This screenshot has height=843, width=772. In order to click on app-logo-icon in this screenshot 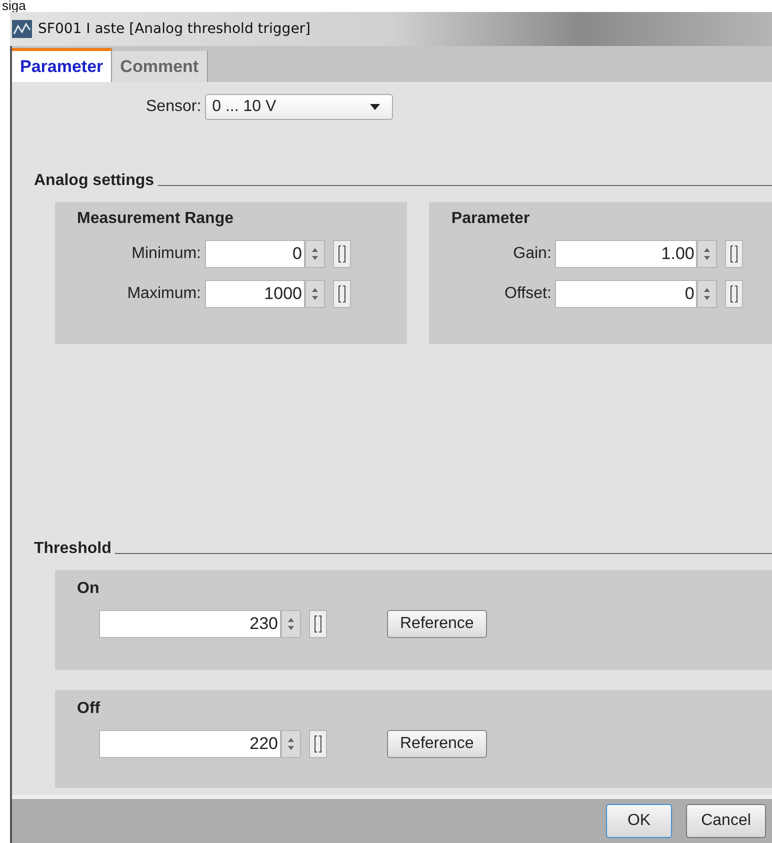, I will do `click(22, 29)`.